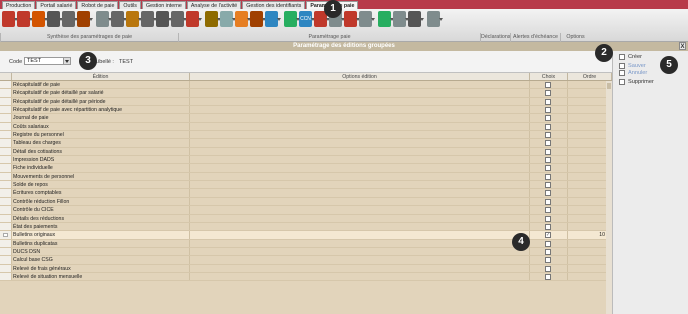 The height and width of the screenshot is (314, 688). I want to click on table-row: Solde de repos, so click(306, 185).